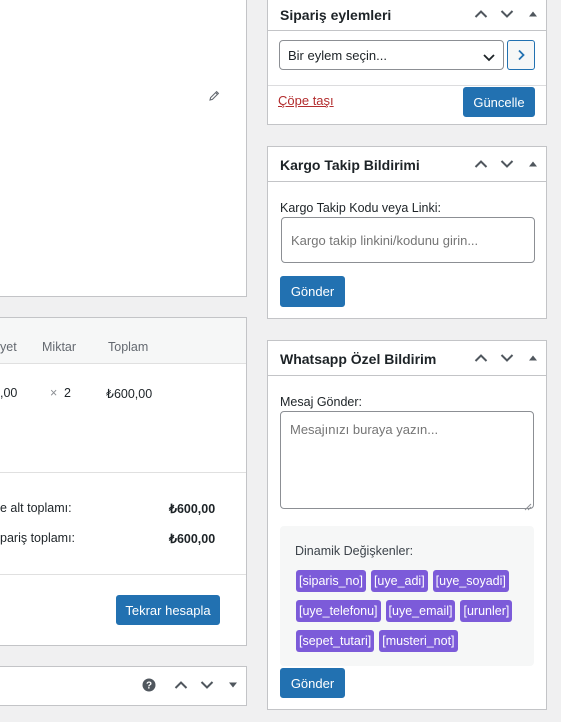 The height and width of the screenshot is (722, 561). I want to click on message-textarea, so click(407, 460).